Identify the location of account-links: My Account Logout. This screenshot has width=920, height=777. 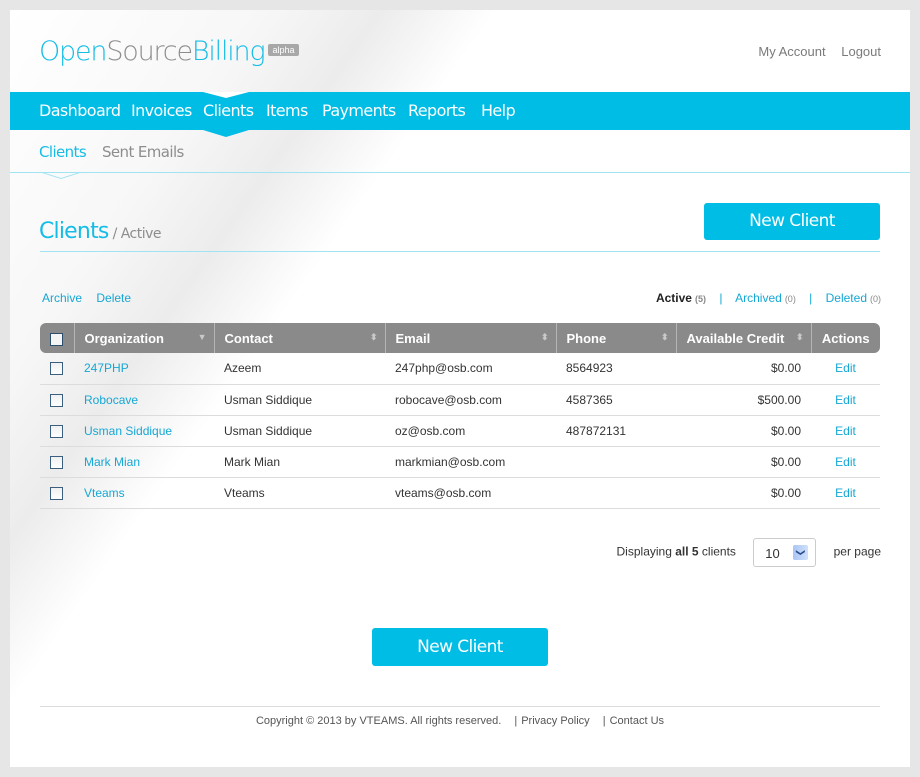
(813, 51).